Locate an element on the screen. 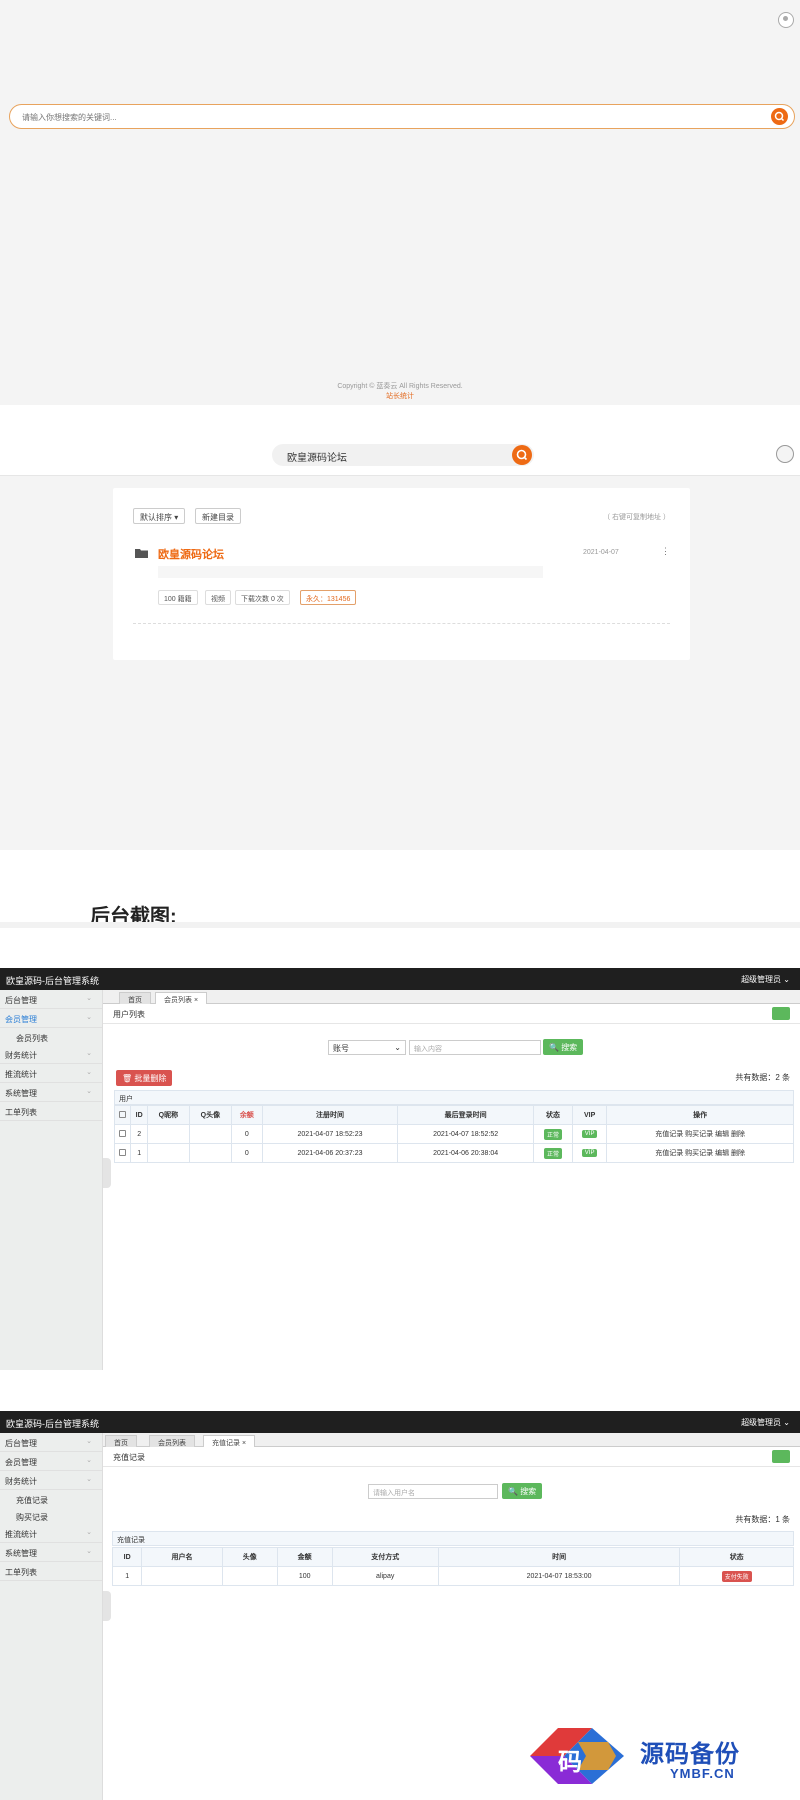 This screenshot has height=1800, width=800. new-dir-button: 新建目录 is located at coordinates (218, 516).